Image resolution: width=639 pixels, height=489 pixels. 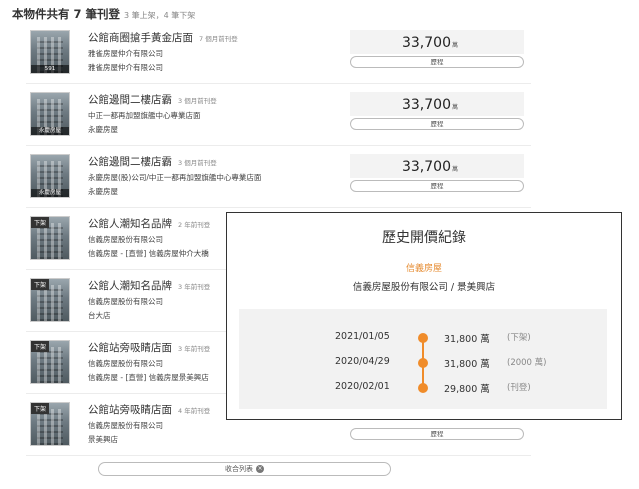 I want to click on history-date: 2020/04/29, so click(x=362, y=361).